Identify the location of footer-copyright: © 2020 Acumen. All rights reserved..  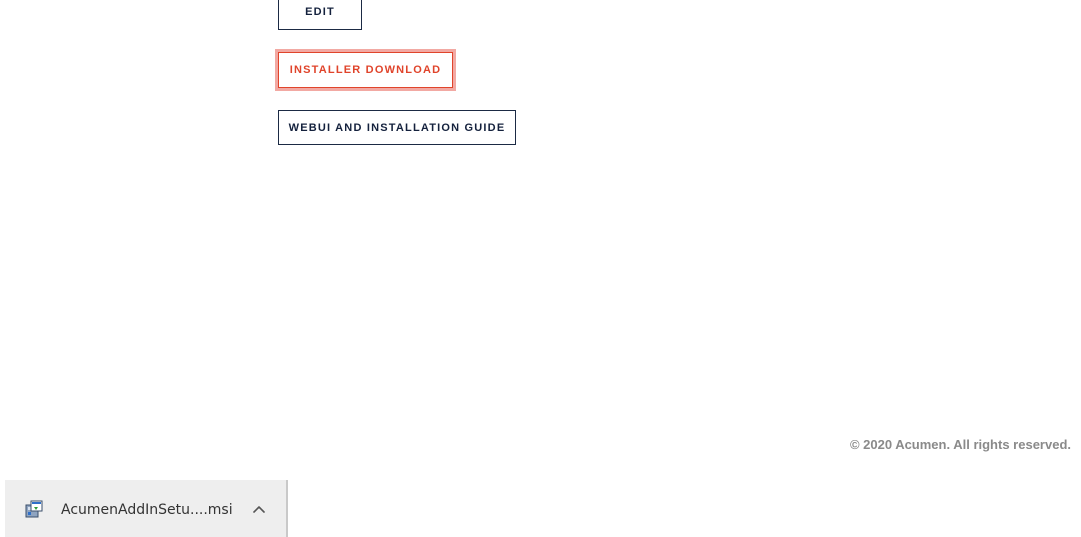
(960, 444).